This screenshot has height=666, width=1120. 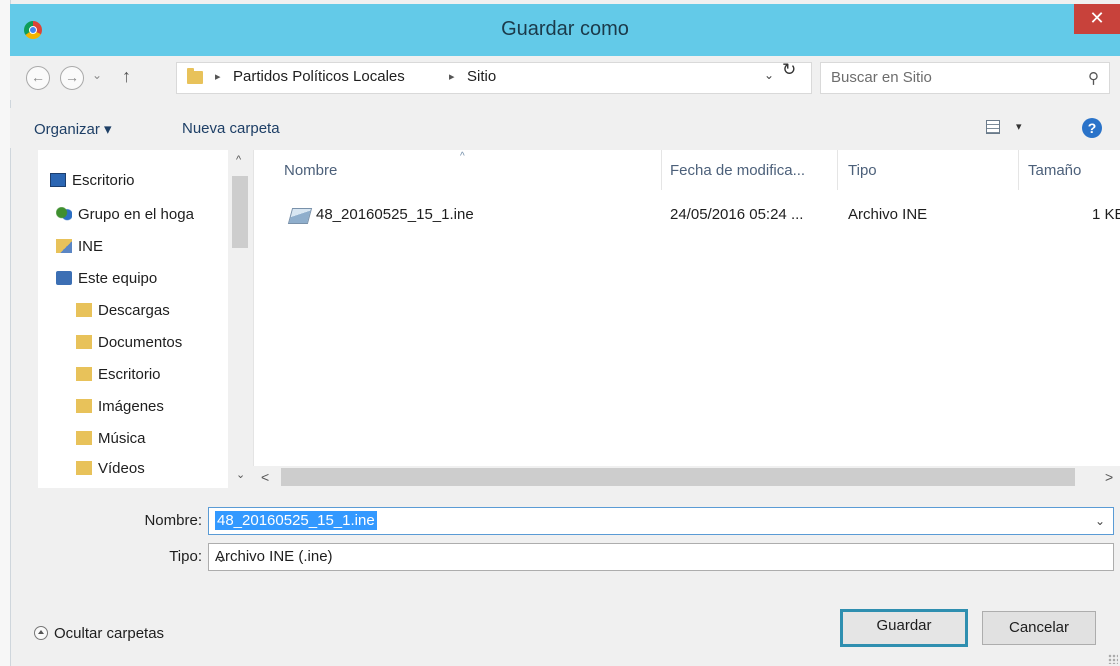 What do you see at coordinates (965, 78) in the screenshot?
I see `search-input: Buscar en Sitio ⚲` at bounding box center [965, 78].